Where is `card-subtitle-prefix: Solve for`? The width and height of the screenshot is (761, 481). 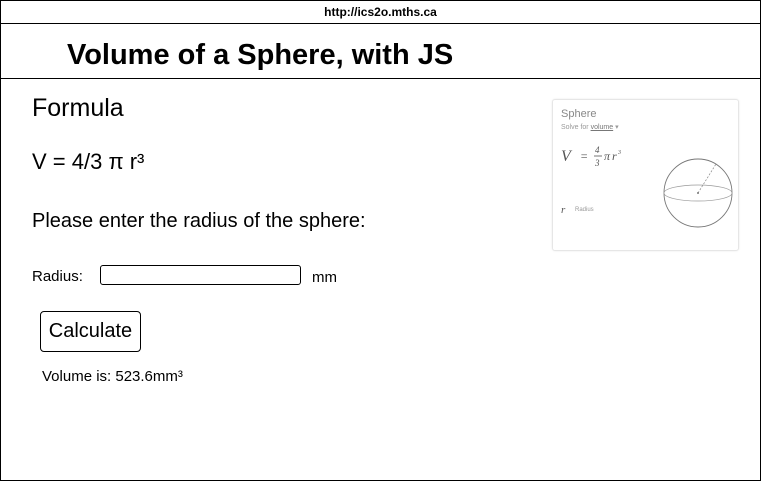 card-subtitle-prefix: Solve for is located at coordinates (576, 127).